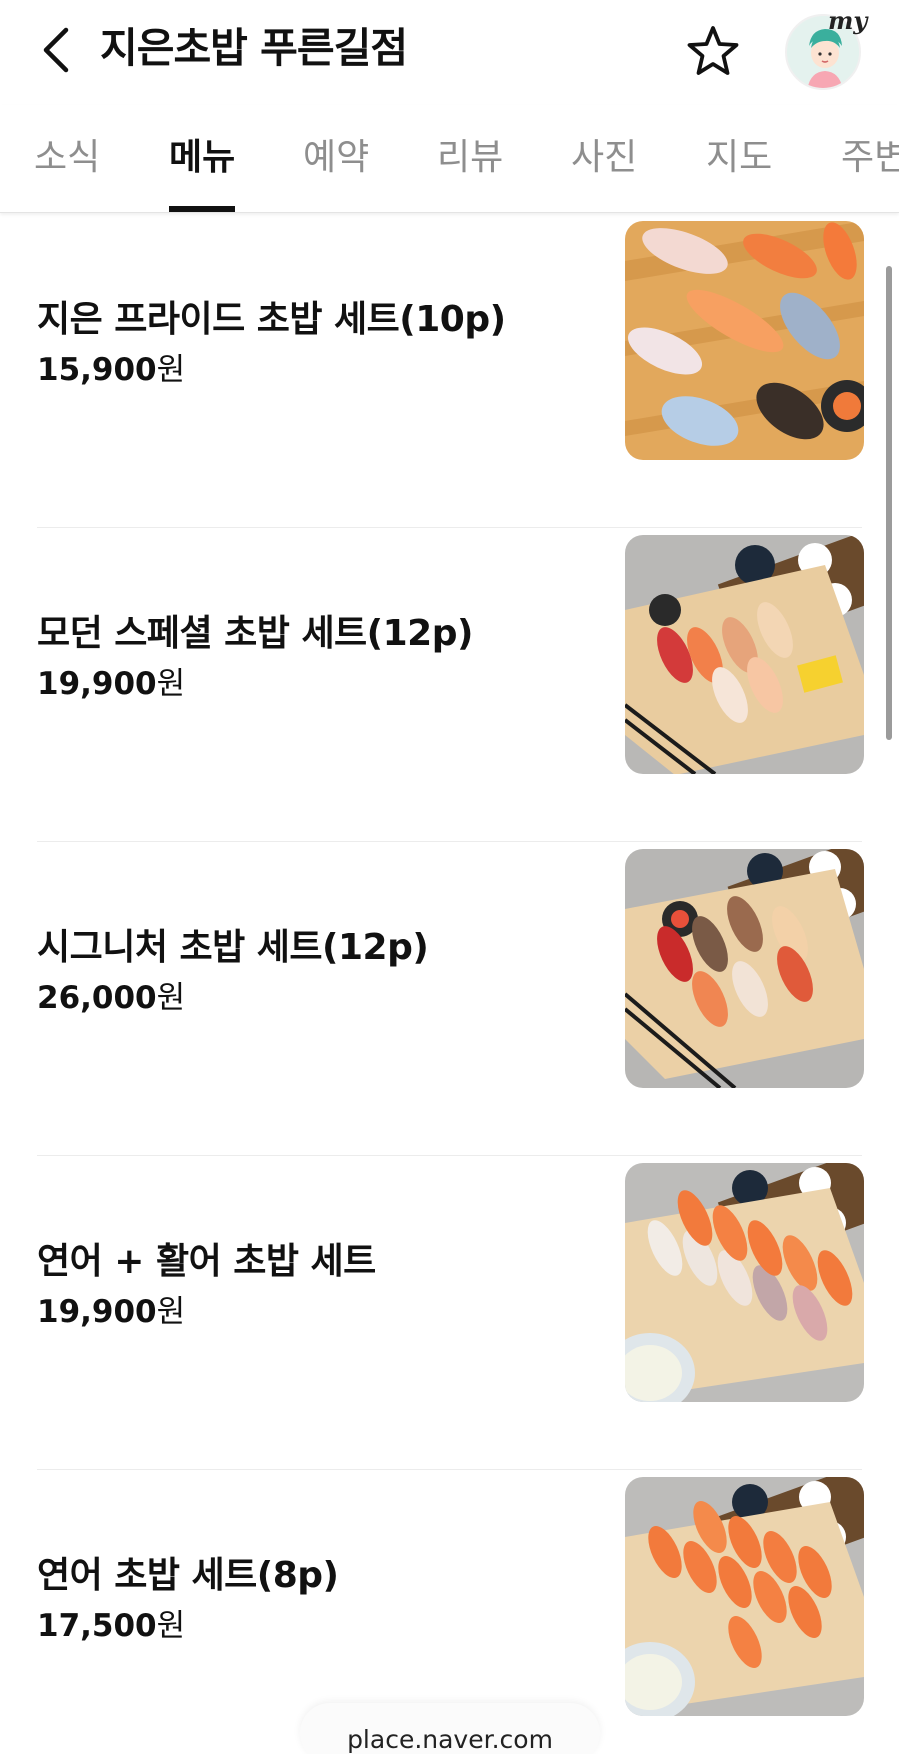 The image size is (899, 1754). I want to click on address-bar: place.naver.com, so click(450, 1728).